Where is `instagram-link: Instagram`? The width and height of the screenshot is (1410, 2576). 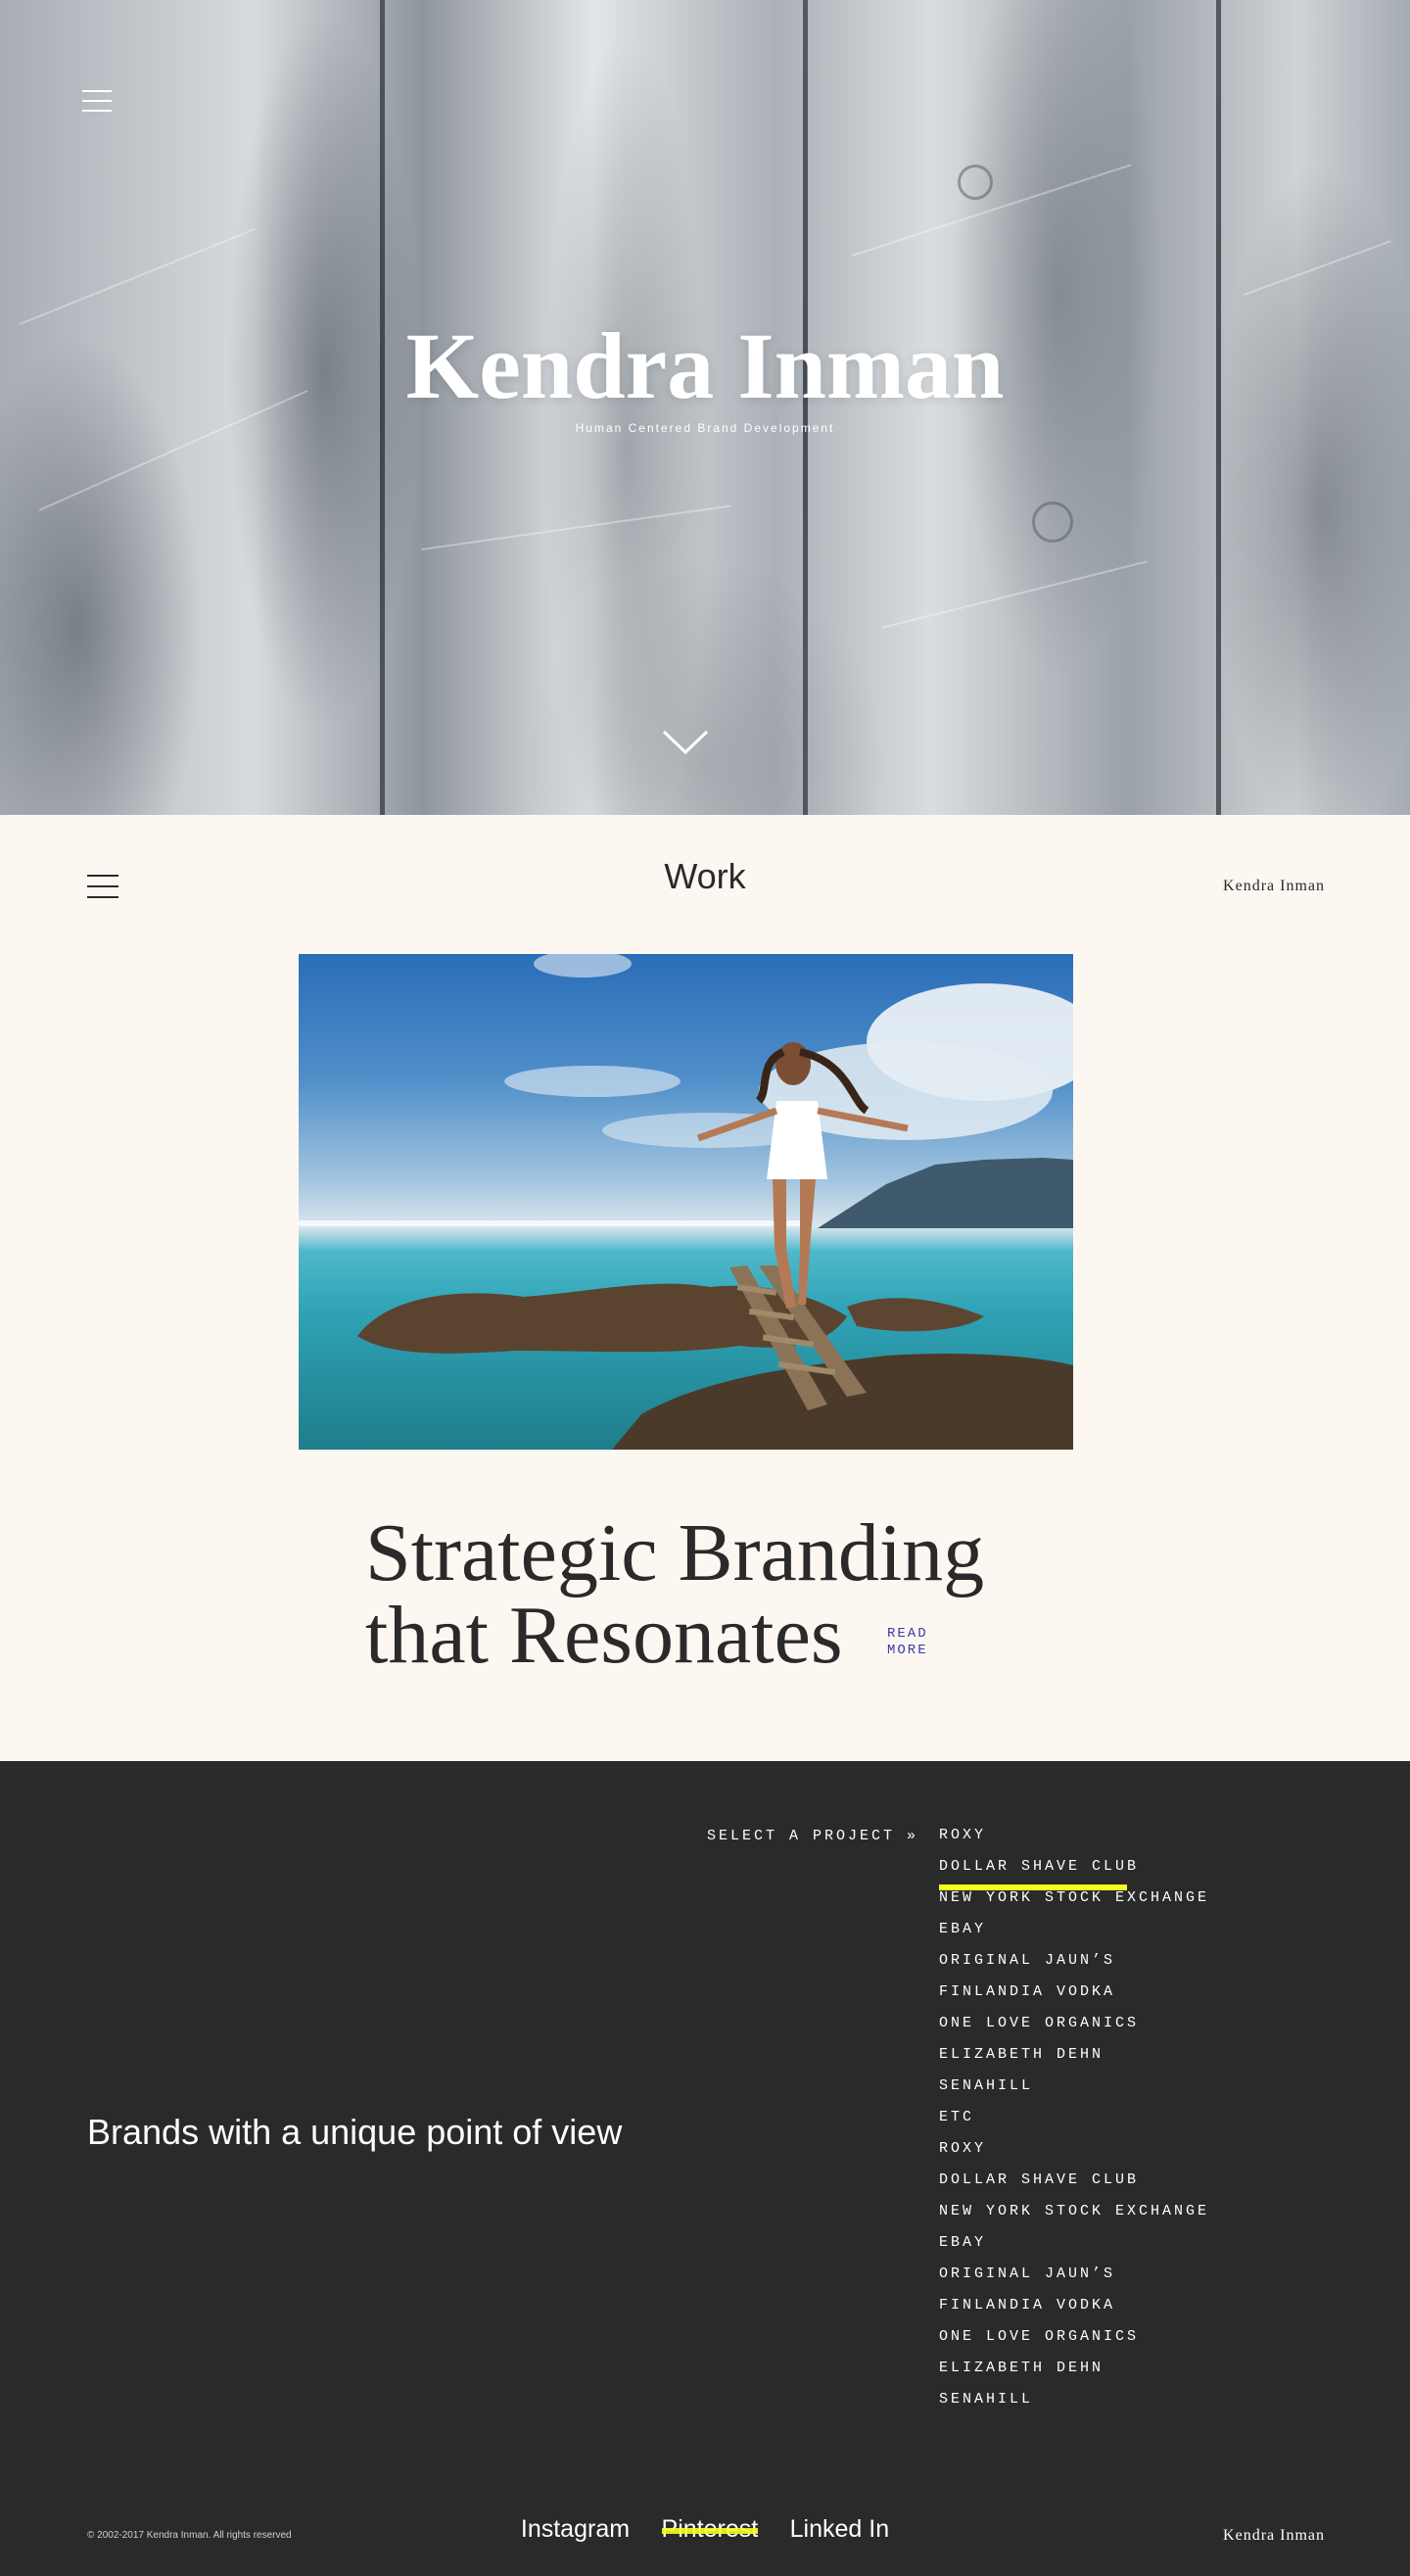 instagram-link: Instagram is located at coordinates (575, 2529).